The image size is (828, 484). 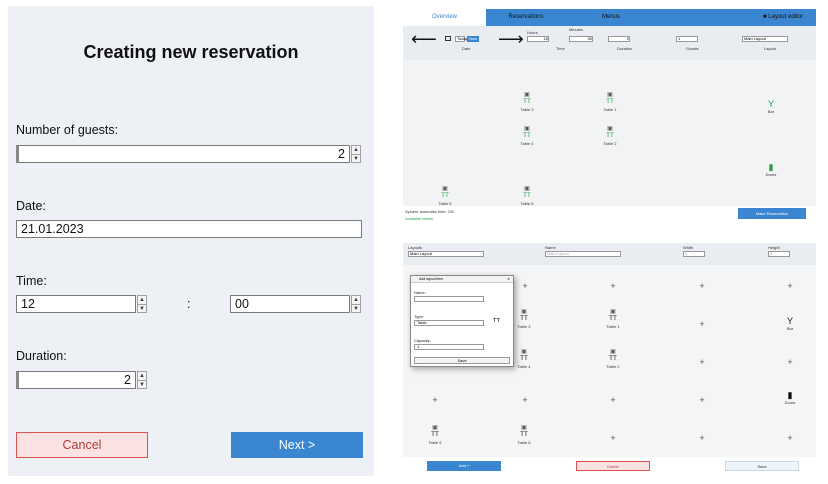 I want to click on hours-stepper: ▲ ▼, so click(x=142, y=304).